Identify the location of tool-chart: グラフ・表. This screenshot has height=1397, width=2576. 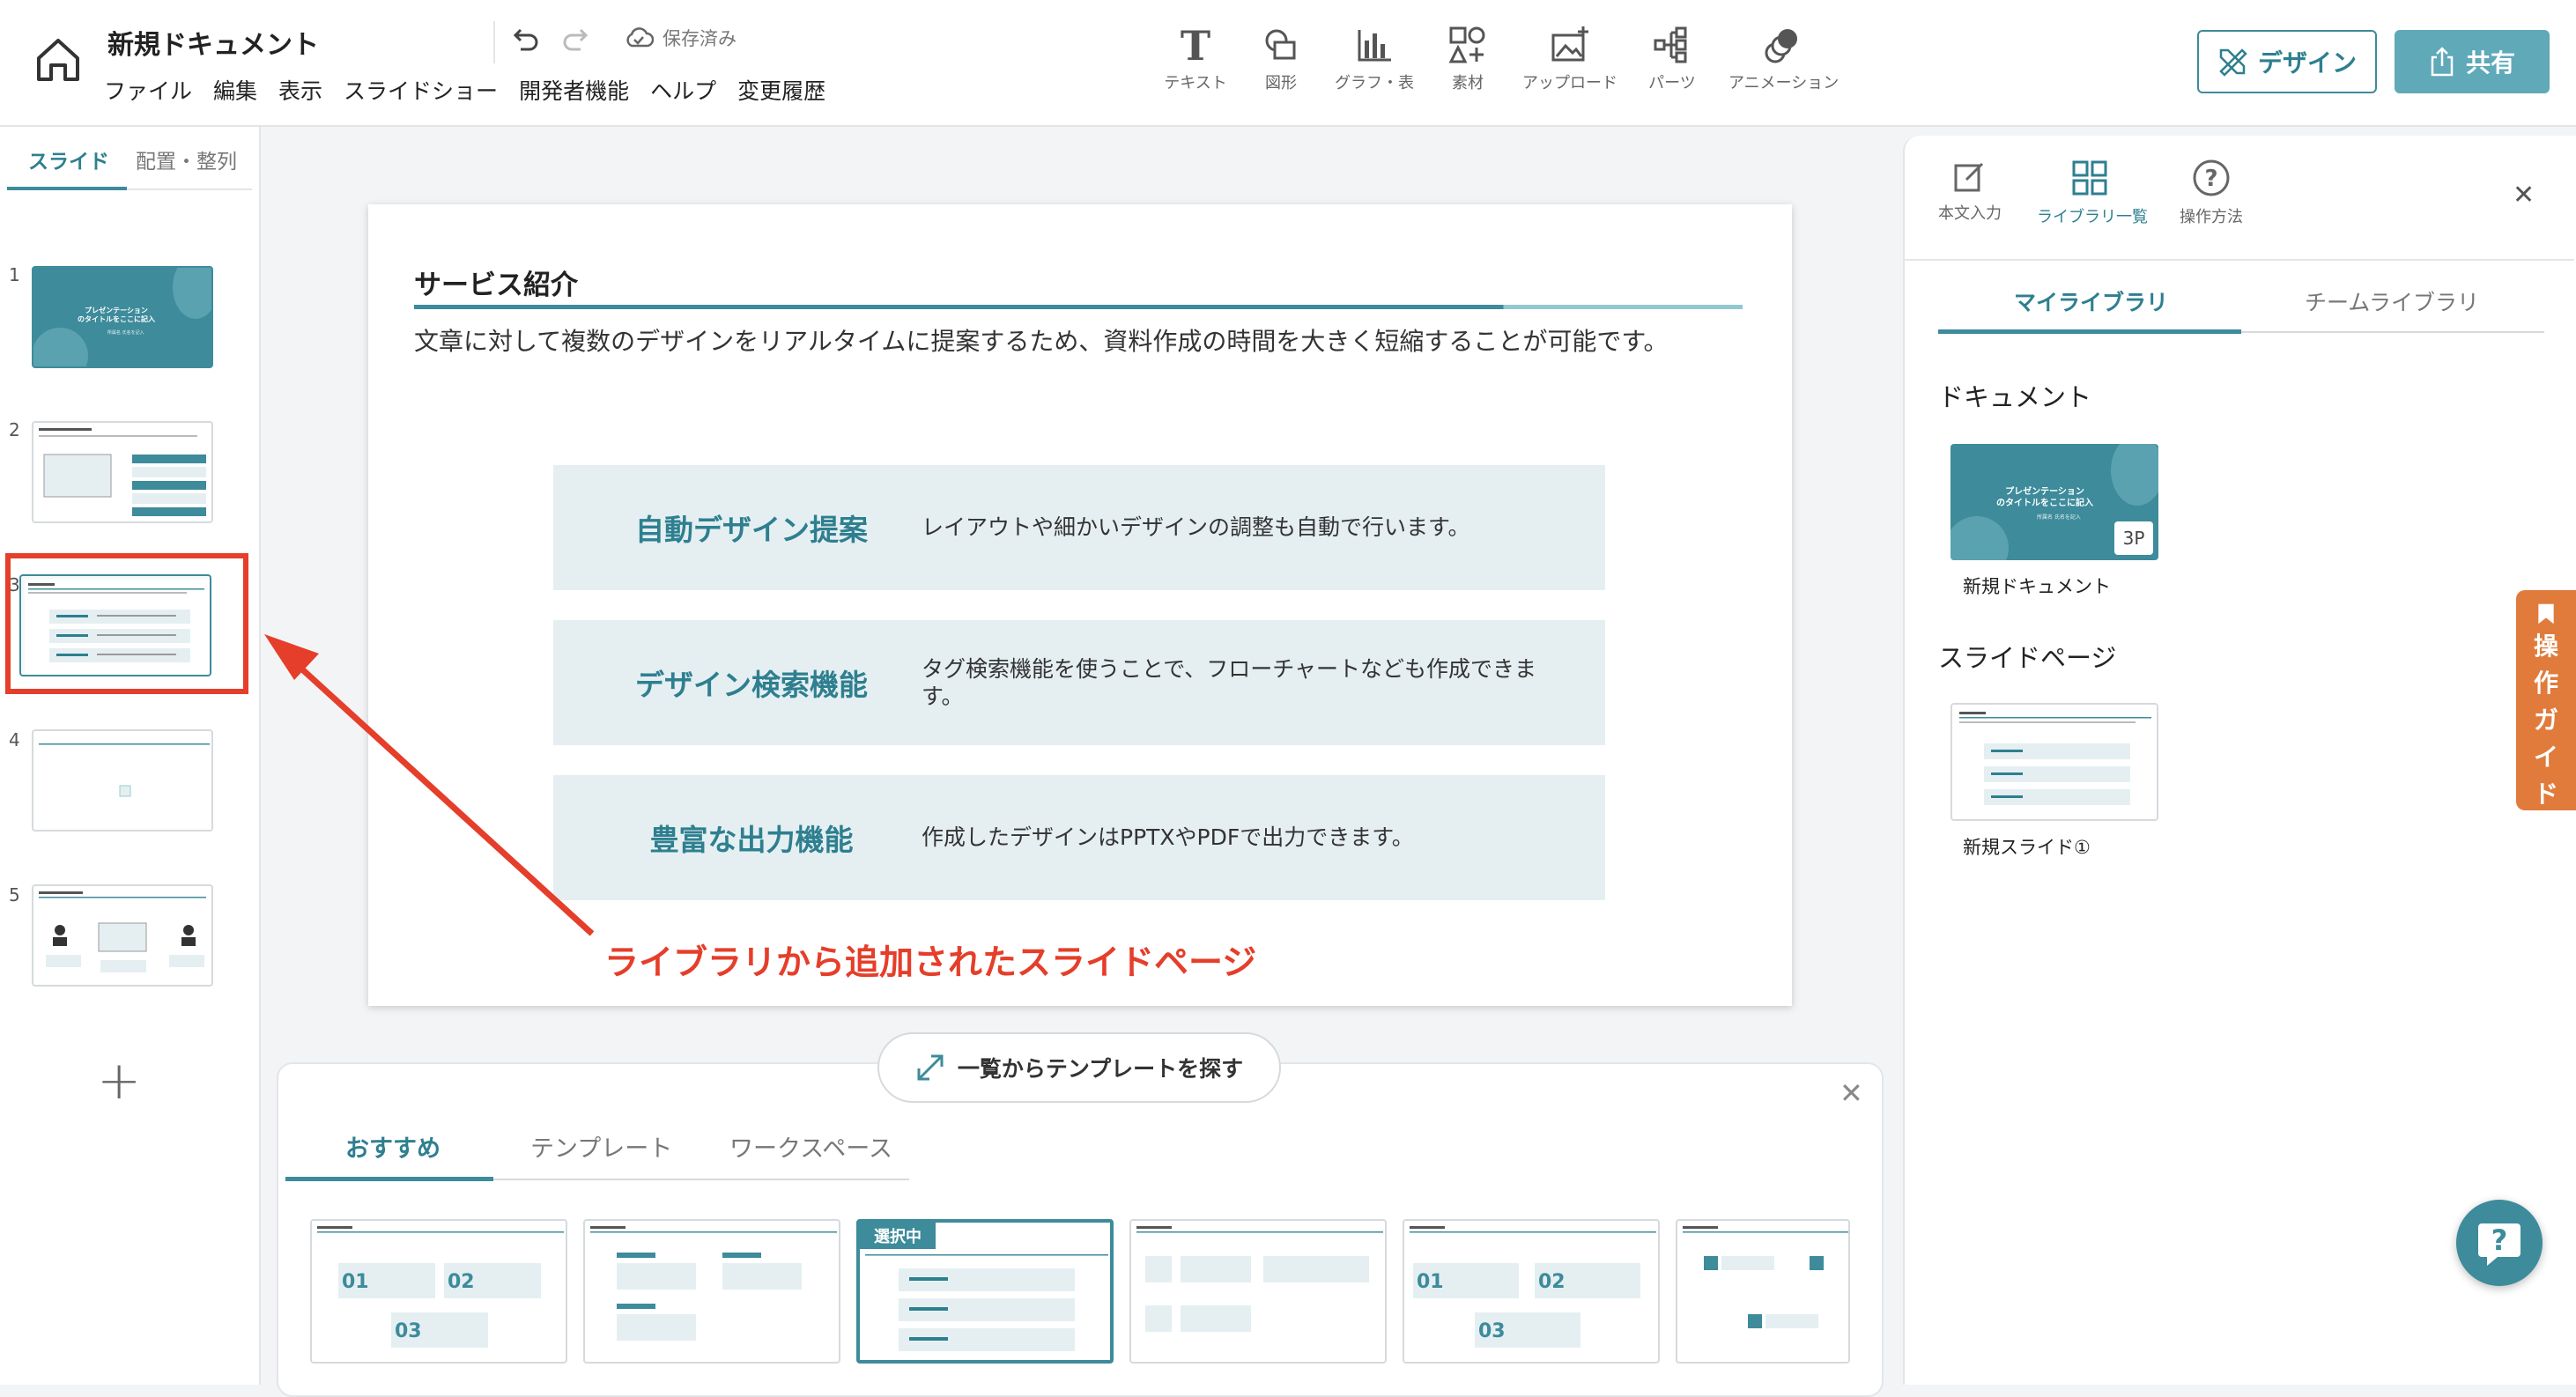
(1374, 59).